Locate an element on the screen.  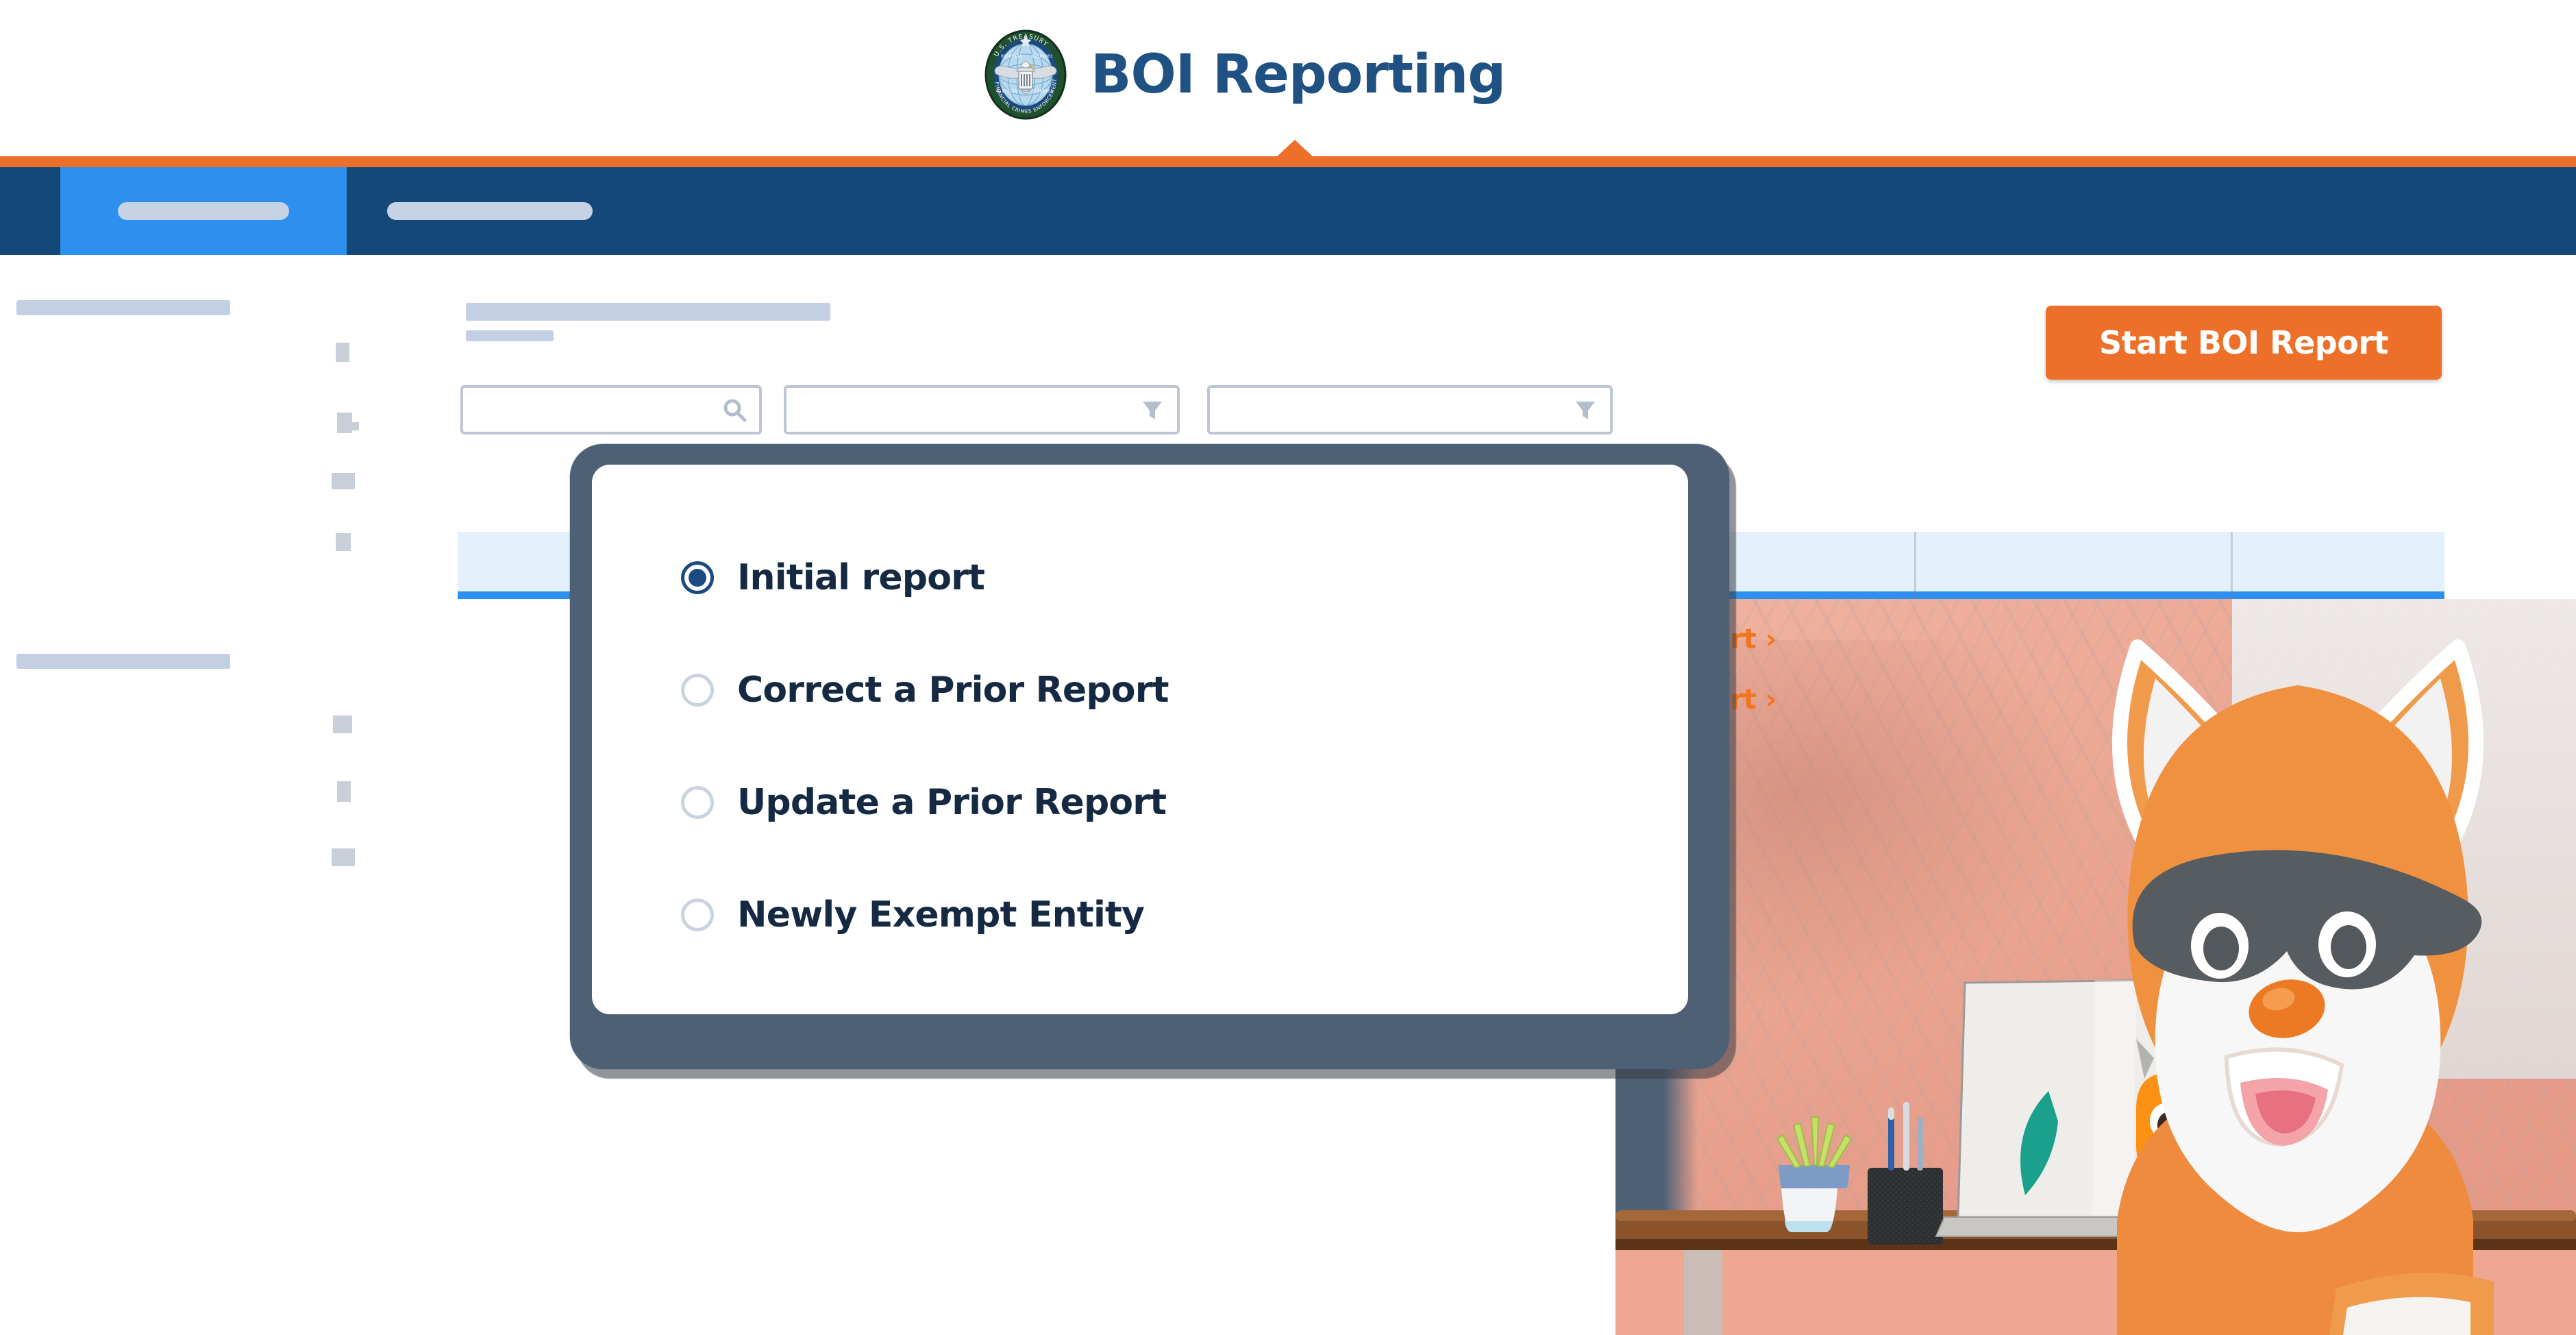
triangle-up-icon is located at coordinates (1295, 149).